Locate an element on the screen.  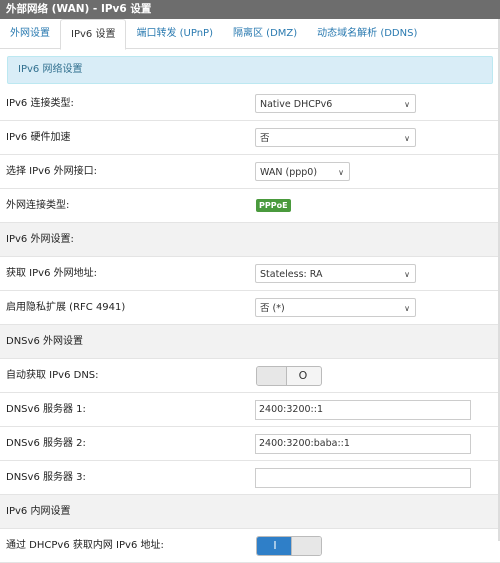
row-privacy-extension: 启用隐私扩展 (RFC 4941) 否 (*) ∨ is located at coordinates (250, 308).